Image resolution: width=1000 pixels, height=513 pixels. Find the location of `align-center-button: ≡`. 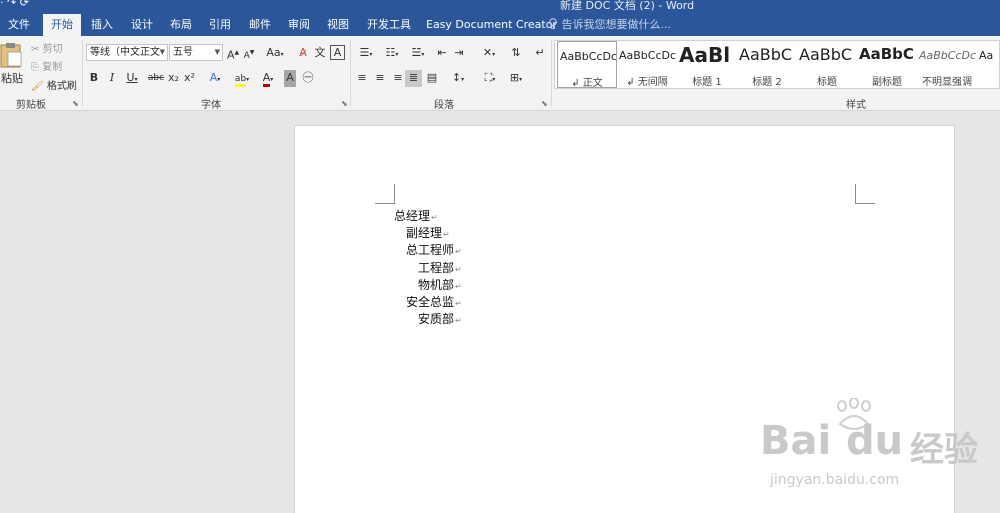

align-center-button: ≡ is located at coordinates (380, 78).